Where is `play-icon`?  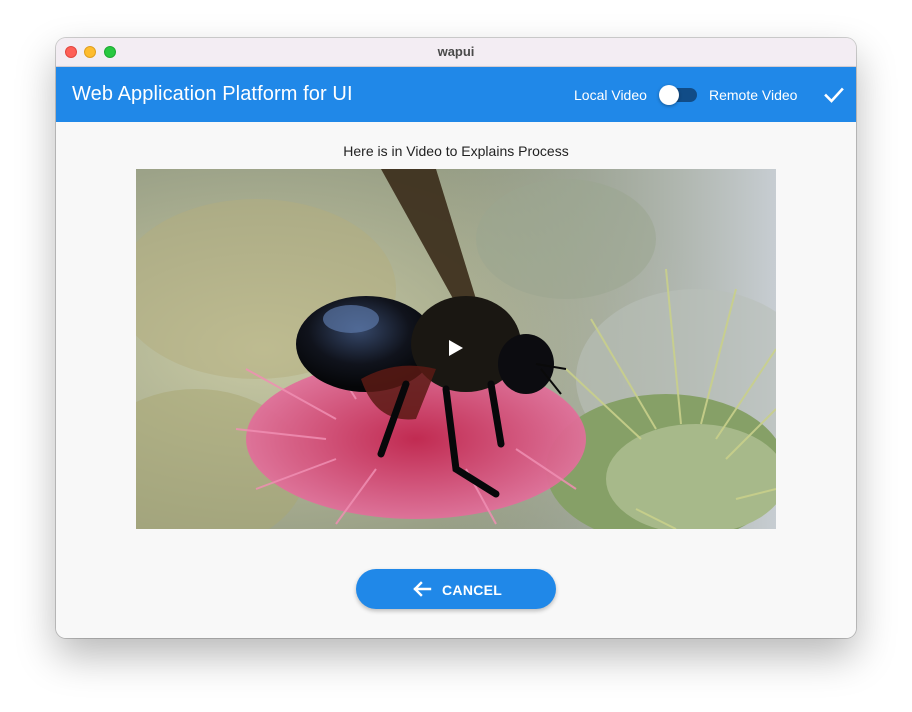
play-icon is located at coordinates (456, 348).